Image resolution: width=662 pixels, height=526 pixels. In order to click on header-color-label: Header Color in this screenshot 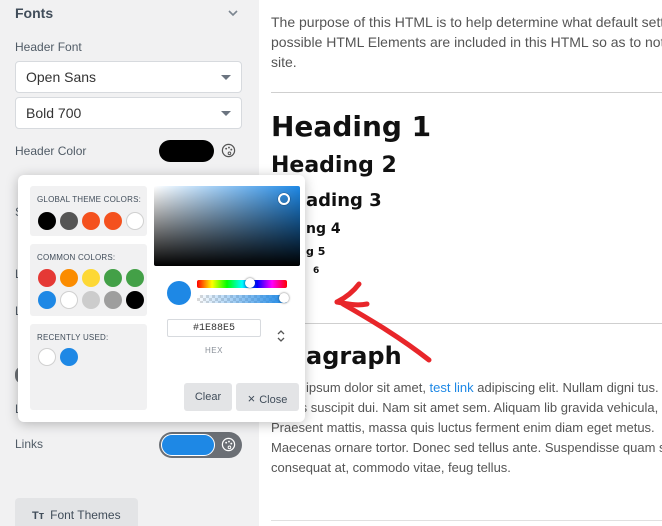, I will do `click(51, 151)`.